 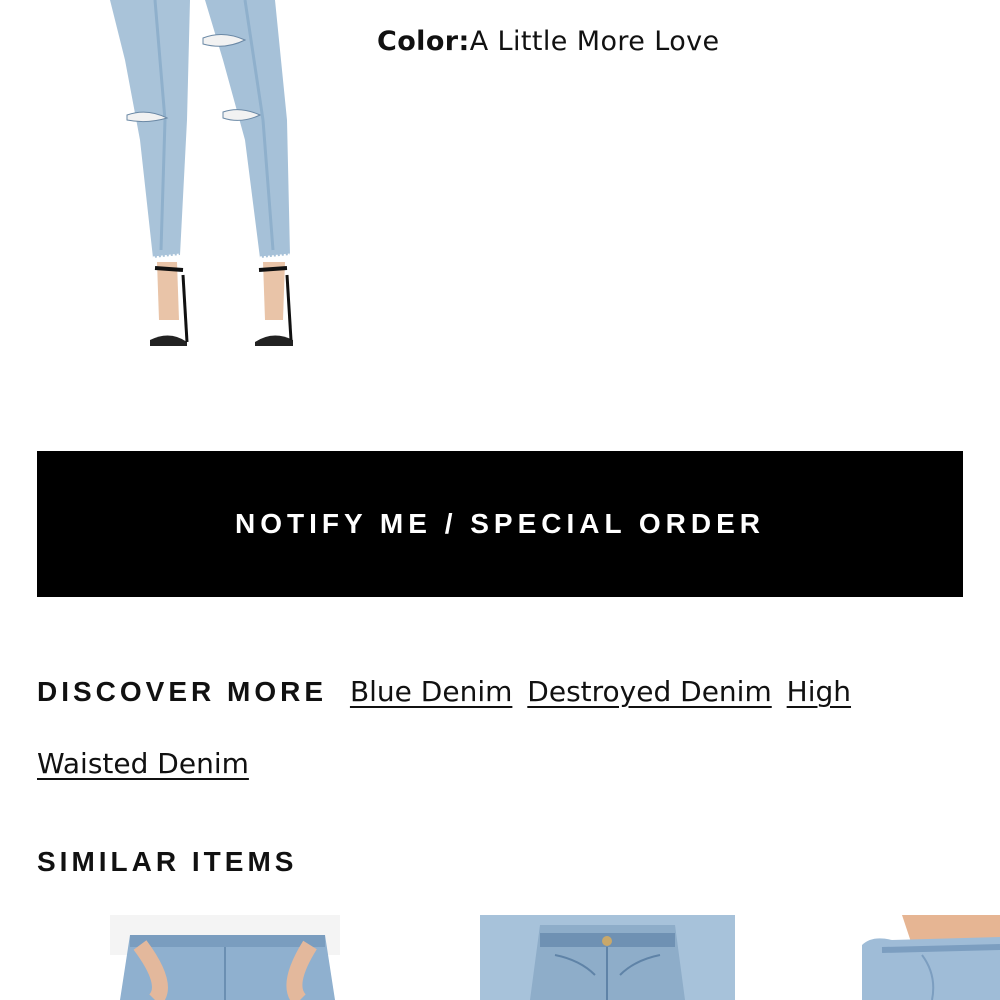 I want to click on discover-link-destroyed-denim: Destroyed Denim, so click(x=649, y=691).